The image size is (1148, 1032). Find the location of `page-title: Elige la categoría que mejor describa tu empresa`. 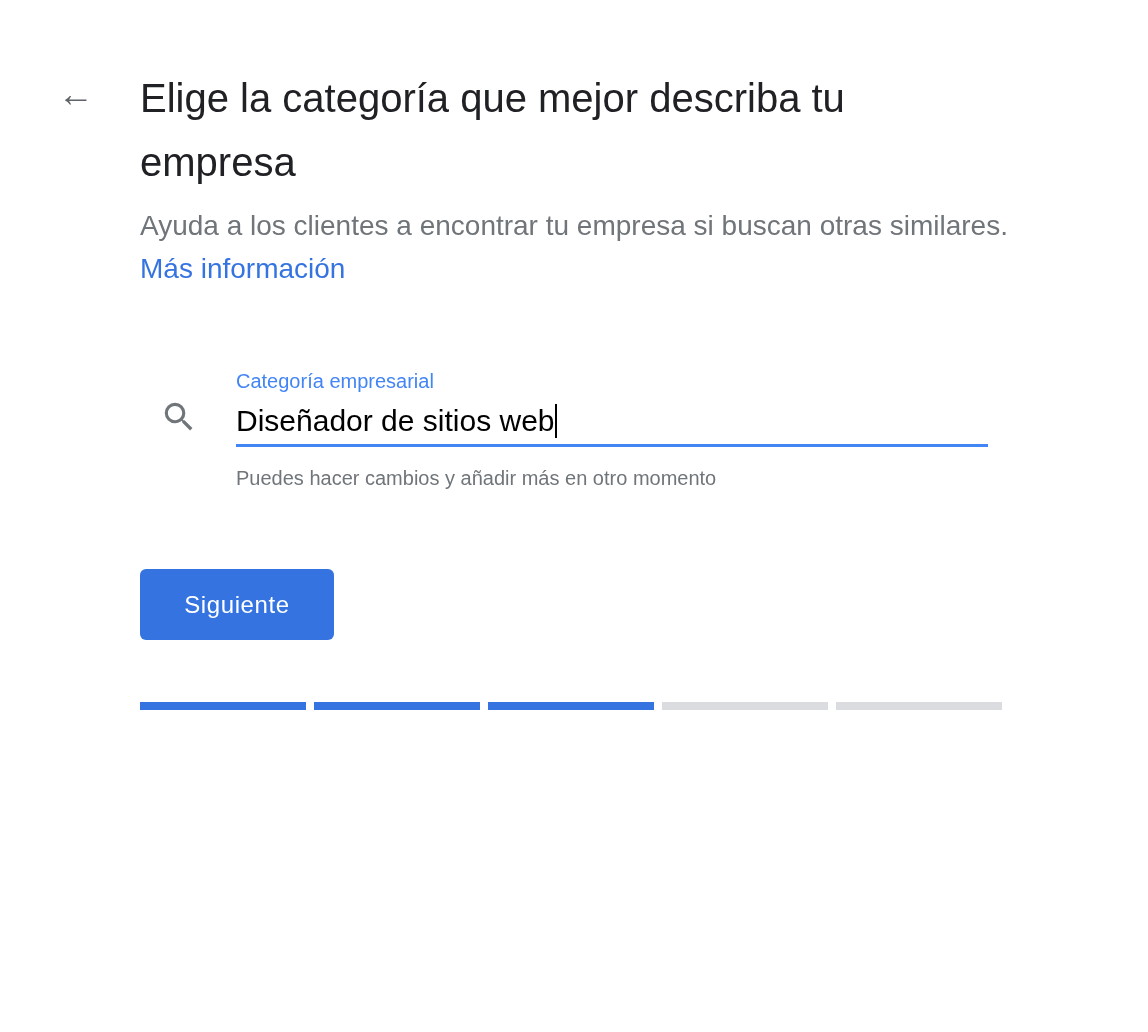

page-title: Elige la categoría que mejor describa tu empresa is located at coordinates (493, 130).